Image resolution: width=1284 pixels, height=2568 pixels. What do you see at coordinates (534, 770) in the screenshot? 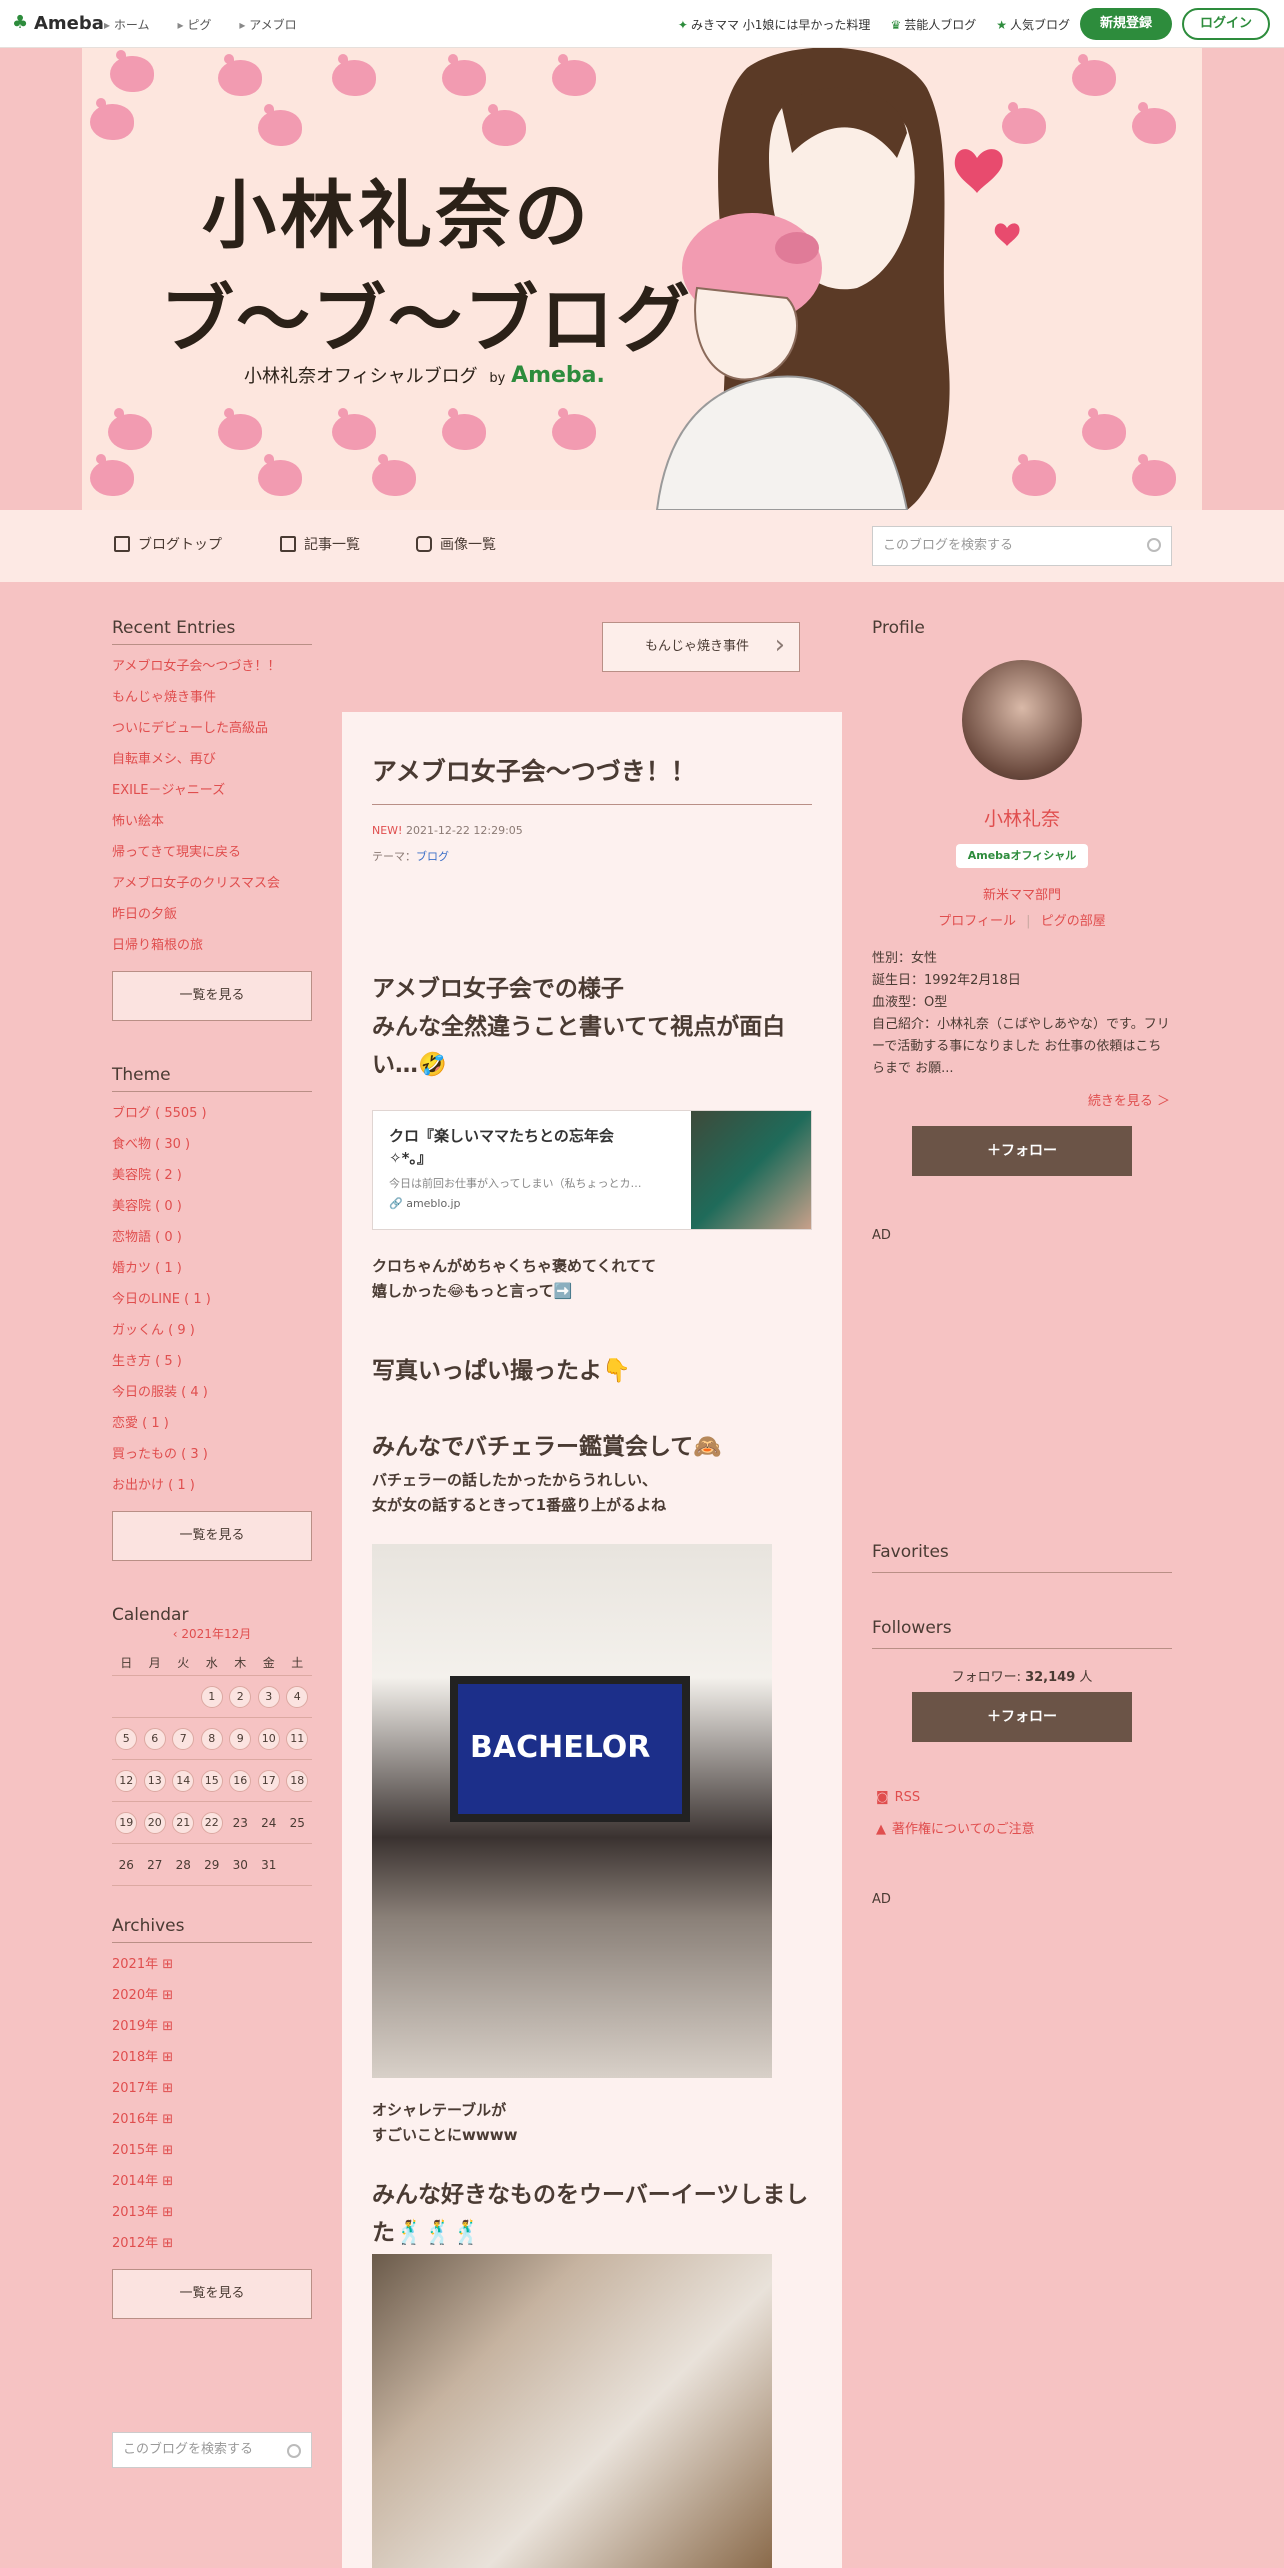
I see `article-title: アメブロ女子会〜つづき！！` at bounding box center [534, 770].